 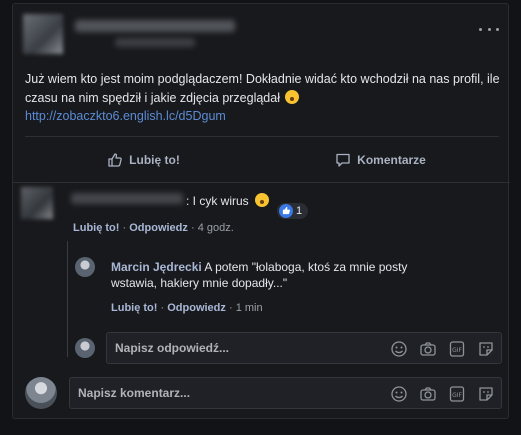 I want to click on post-actions: Lubię to! Komentarze, so click(x=262, y=160).